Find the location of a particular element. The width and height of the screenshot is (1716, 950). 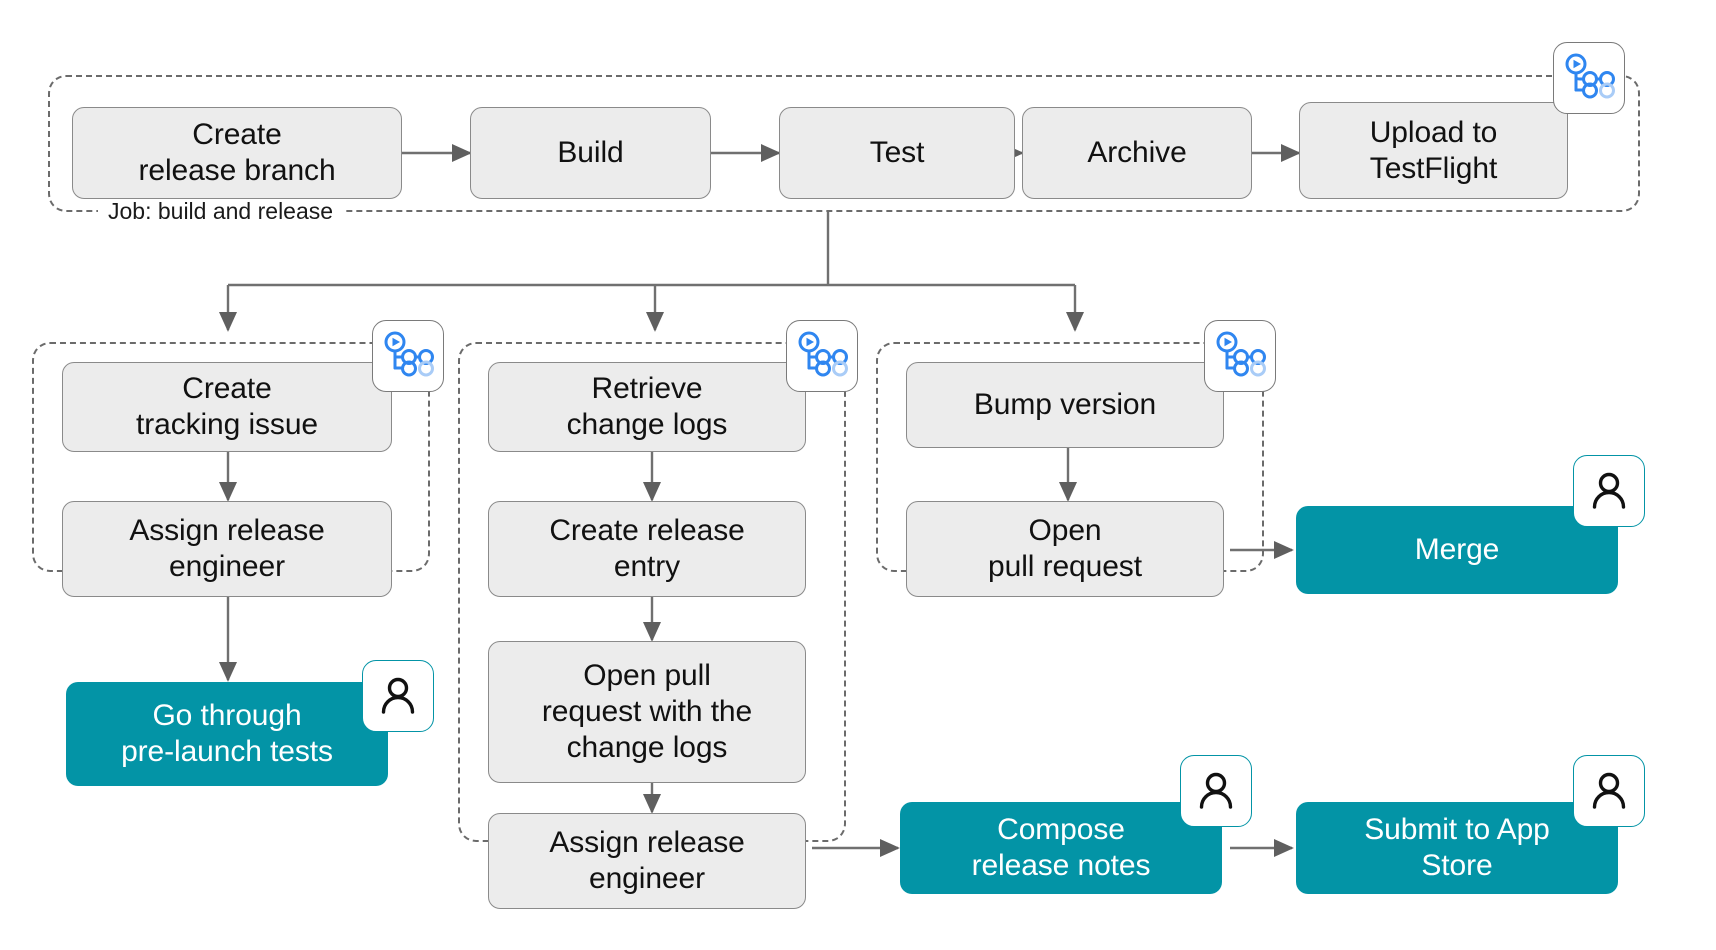

node-label: Create release branch is located at coordinates (236, 153).